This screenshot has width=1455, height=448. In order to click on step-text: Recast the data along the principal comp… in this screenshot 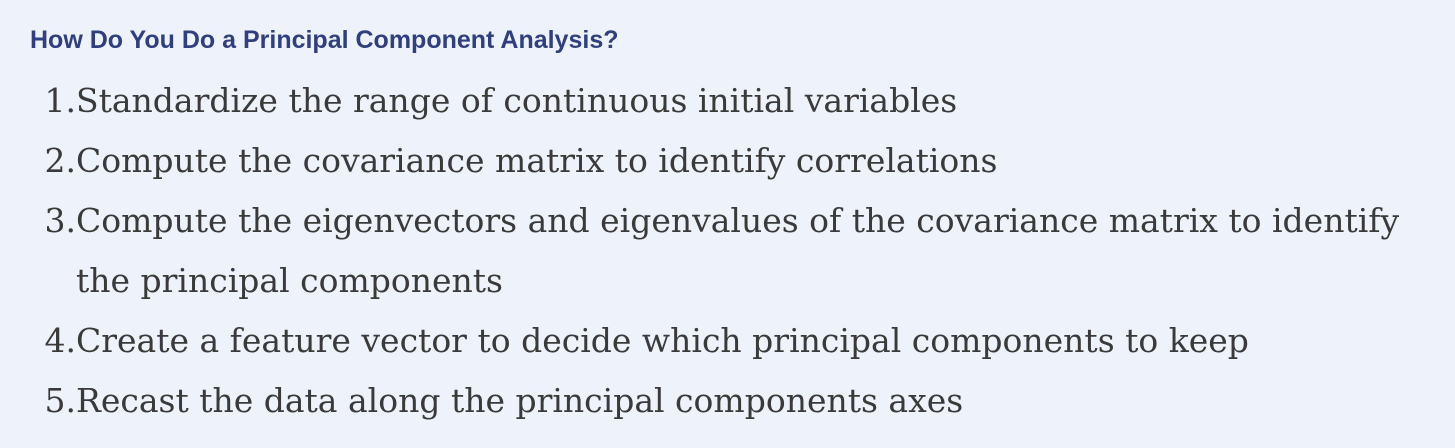, I will do `click(520, 400)`.